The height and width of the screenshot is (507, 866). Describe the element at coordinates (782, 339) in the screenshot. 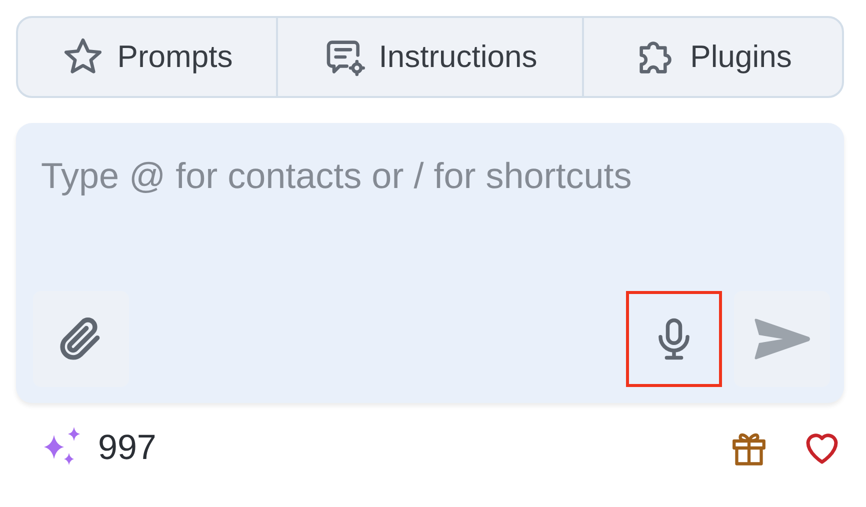

I see `send-icon` at that location.